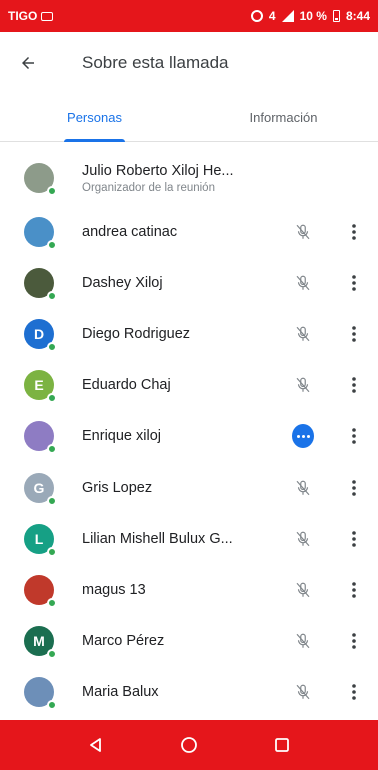 The width and height of the screenshot is (378, 770). I want to click on participant-role: Organizador de la reunión, so click(148, 187).